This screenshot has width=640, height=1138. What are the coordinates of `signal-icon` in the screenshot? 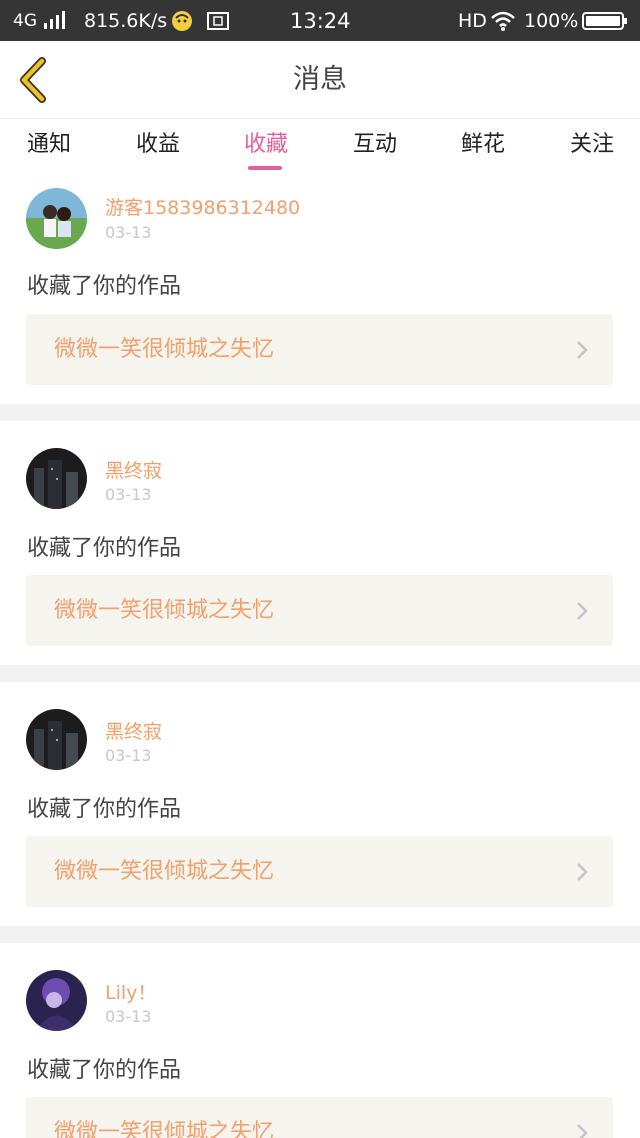 It's located at (57, 20).